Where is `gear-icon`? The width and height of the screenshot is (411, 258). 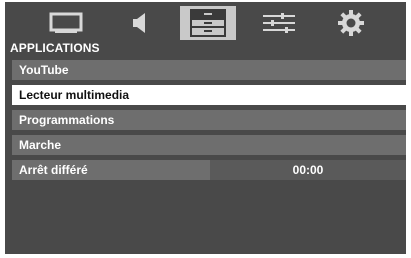 gear-icon is located at coordinates (351, 23).